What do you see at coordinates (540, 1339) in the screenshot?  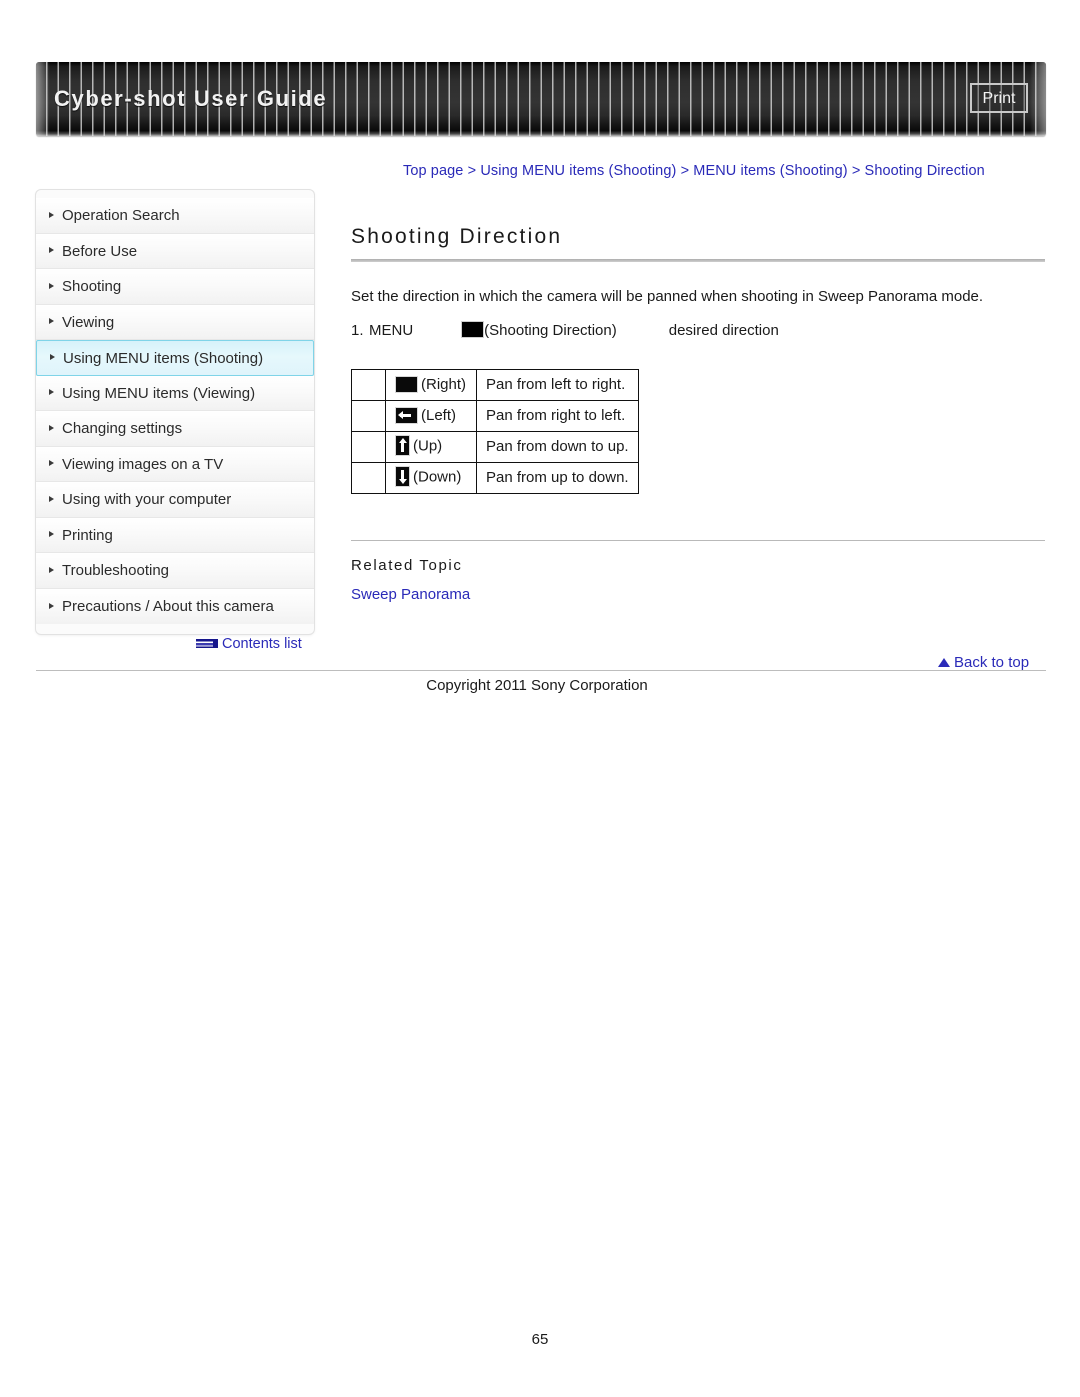 I see `page-number: 65` at bounding box center [540, 1339].